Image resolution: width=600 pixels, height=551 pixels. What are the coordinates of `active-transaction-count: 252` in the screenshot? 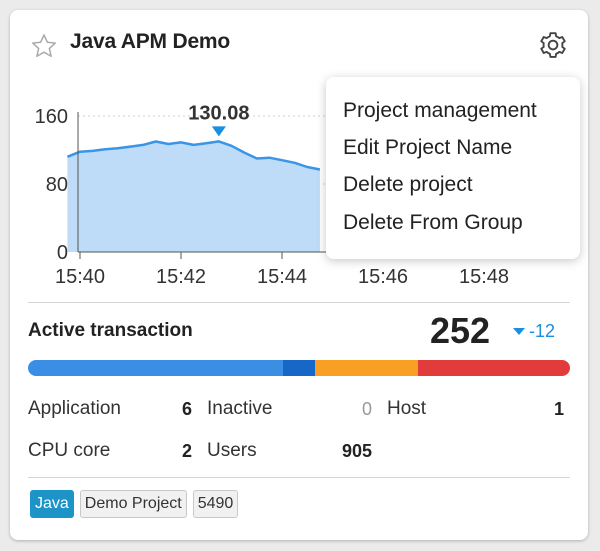 It's located at (460, 330).